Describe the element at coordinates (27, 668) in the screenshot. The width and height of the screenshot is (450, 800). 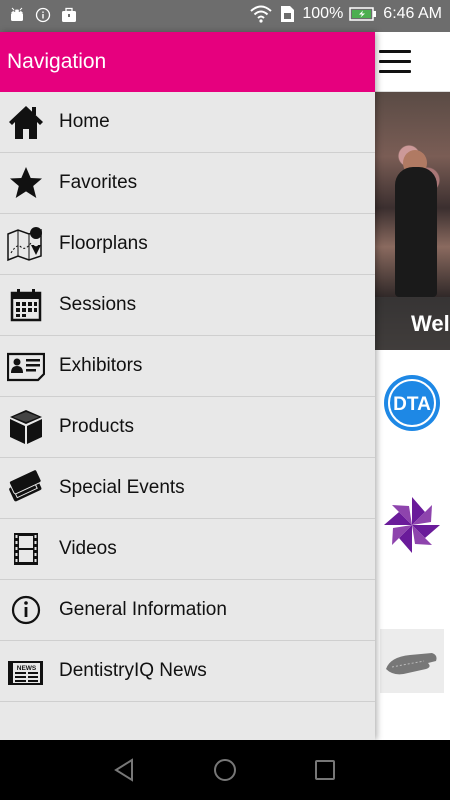
I see `svg-text: NEWS` at that location.